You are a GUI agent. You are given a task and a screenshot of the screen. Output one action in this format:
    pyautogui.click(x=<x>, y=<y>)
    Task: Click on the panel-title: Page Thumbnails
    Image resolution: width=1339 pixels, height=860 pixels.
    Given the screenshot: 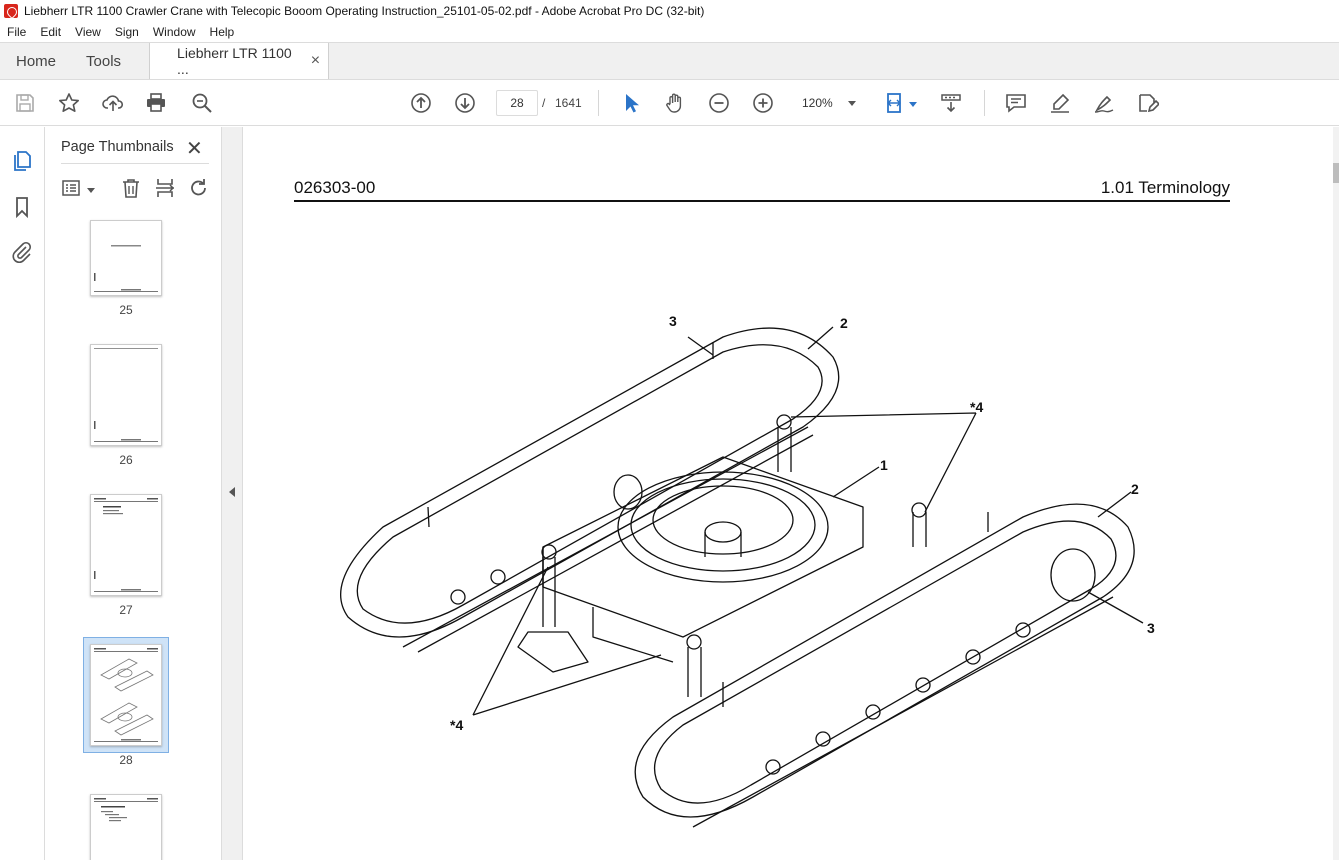 What is the action you would take?
    pyautogui.click(x=117, y=147)
    